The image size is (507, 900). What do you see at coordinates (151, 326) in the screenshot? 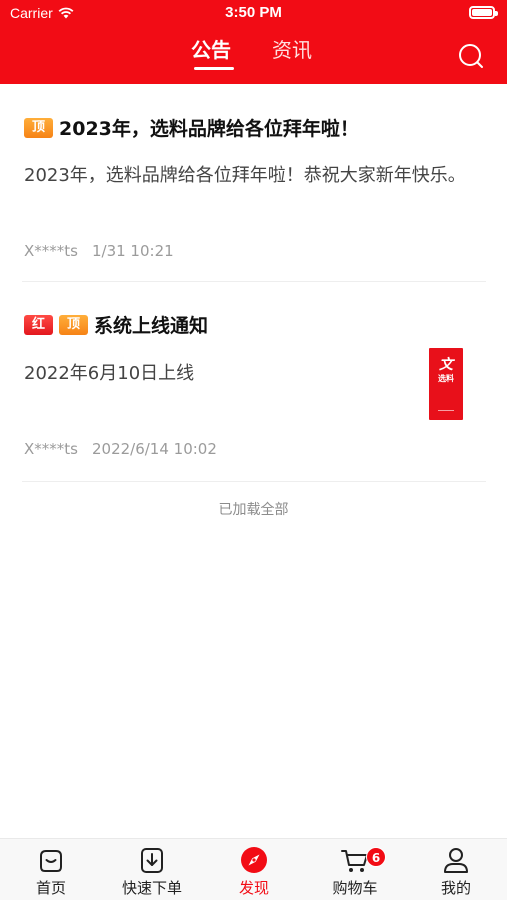
I see `post-title: 系统上线通知` at bounding box center [151, 326].